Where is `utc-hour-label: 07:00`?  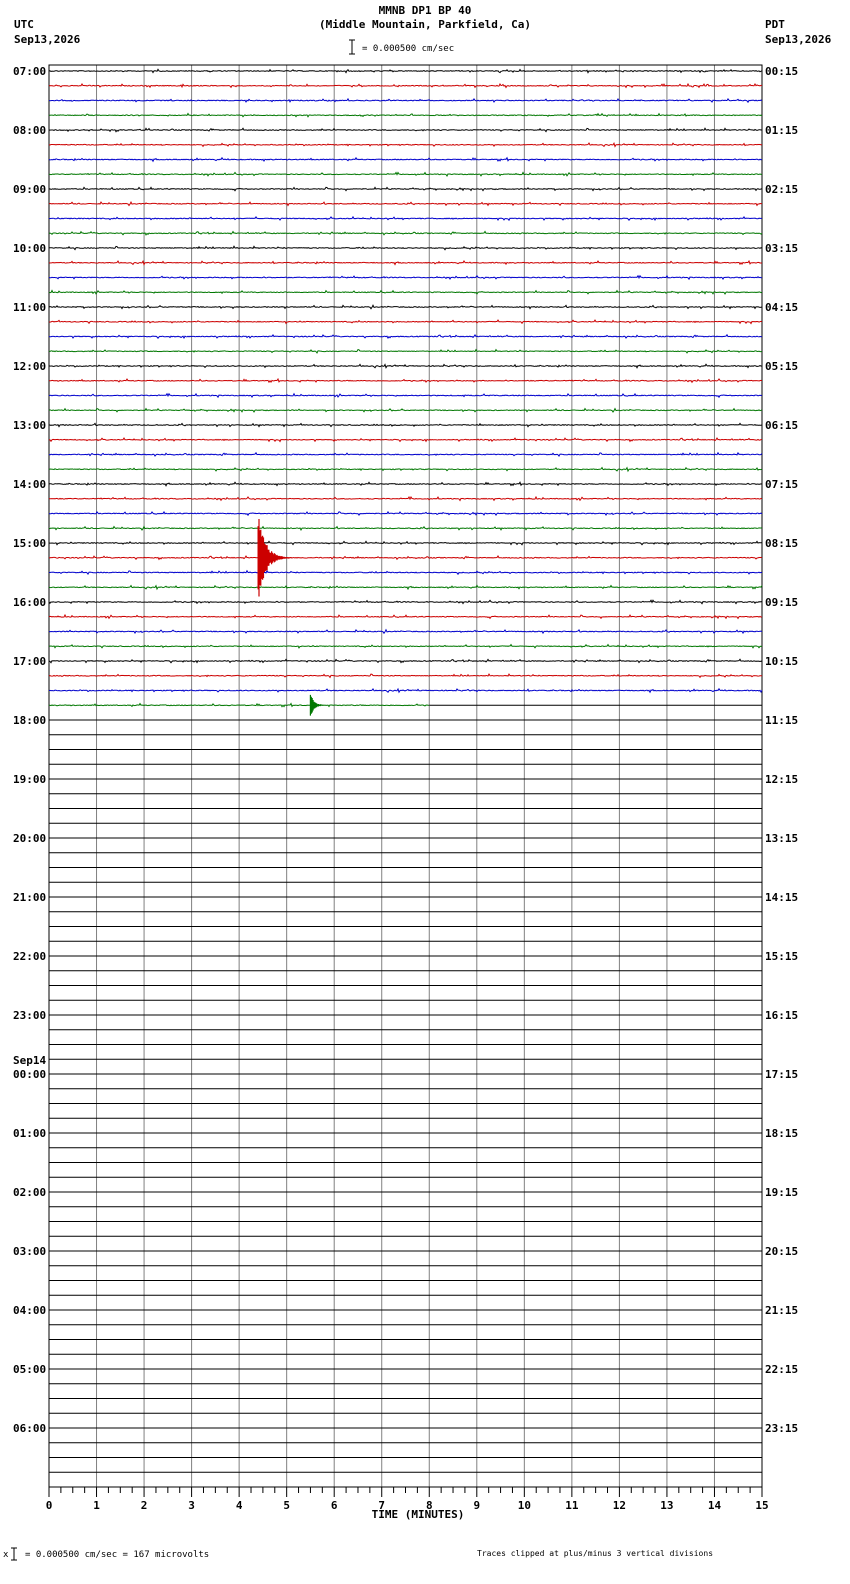
utc-hour-label: 07:00 is located at coordinates (29, 71).